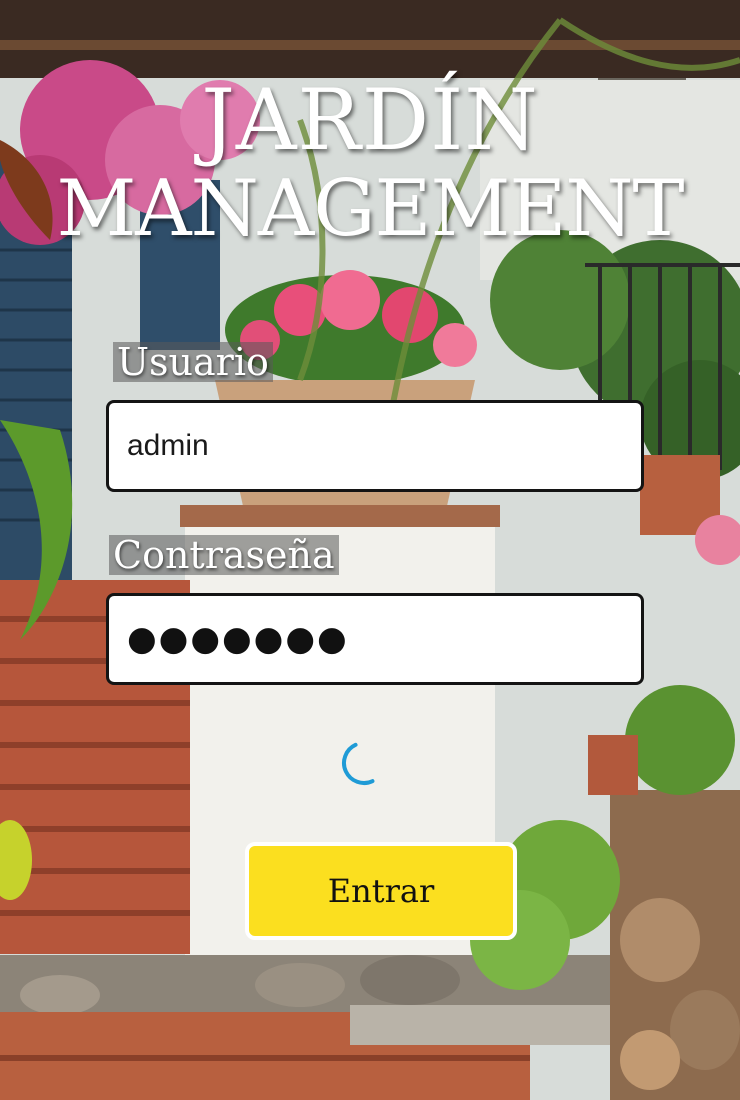  Describe the element at coordinates (193, 362) in the screenshot. I see `username-label: Usuario` at that location.